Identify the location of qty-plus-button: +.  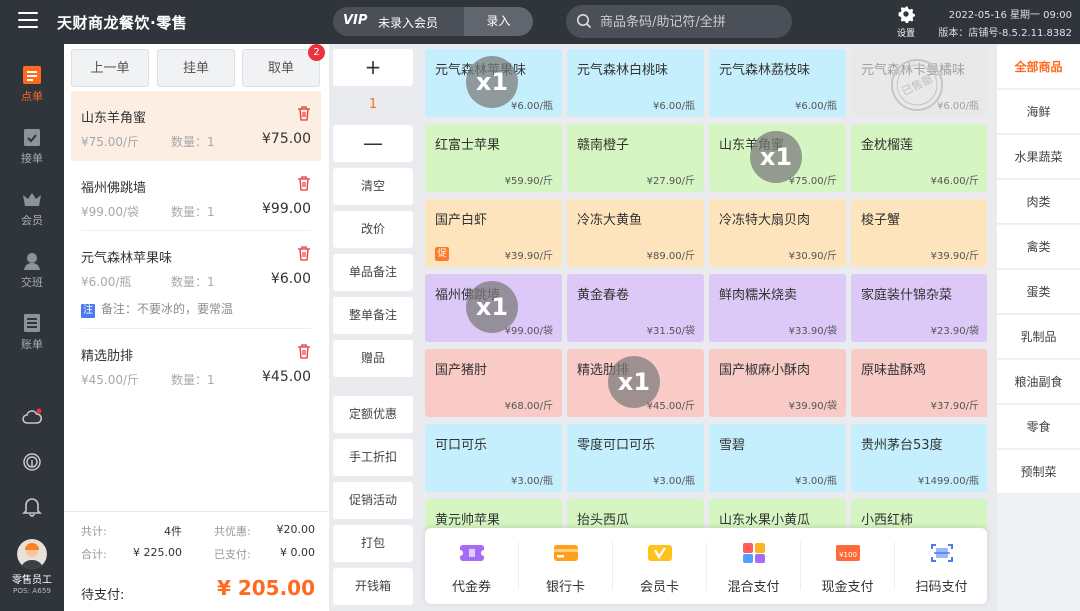
(373, 67).